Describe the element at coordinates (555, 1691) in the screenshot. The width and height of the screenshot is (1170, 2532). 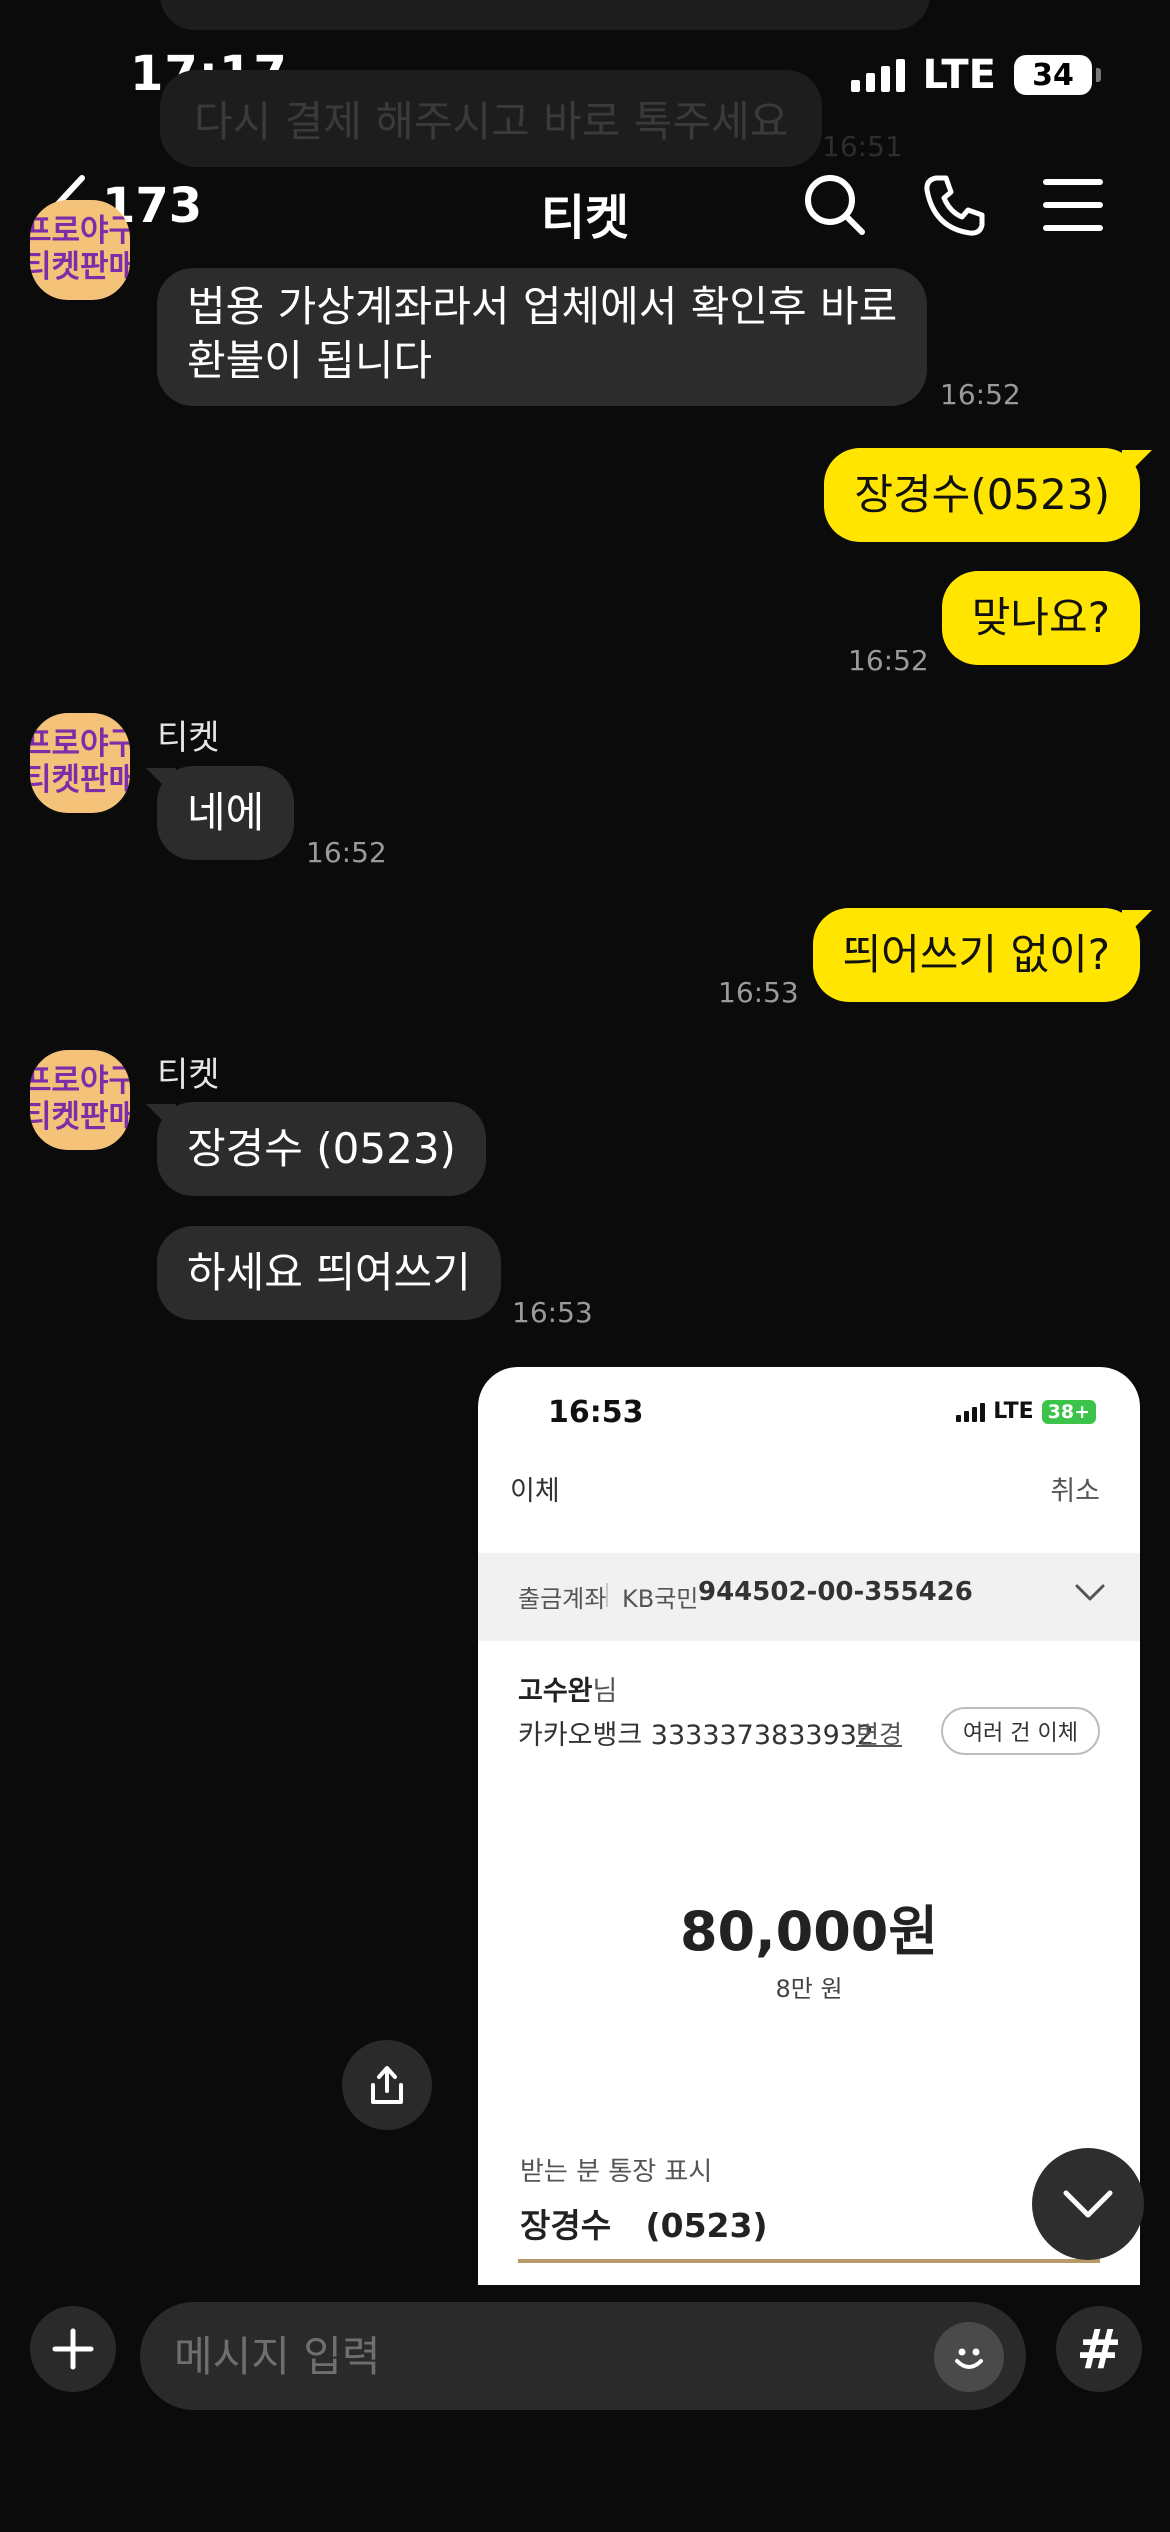
I see `image-recipient-name: 고수완` at that location.